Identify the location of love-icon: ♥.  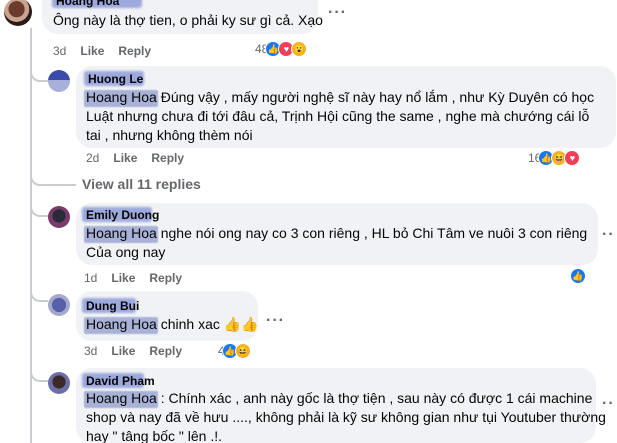
(572, 158).